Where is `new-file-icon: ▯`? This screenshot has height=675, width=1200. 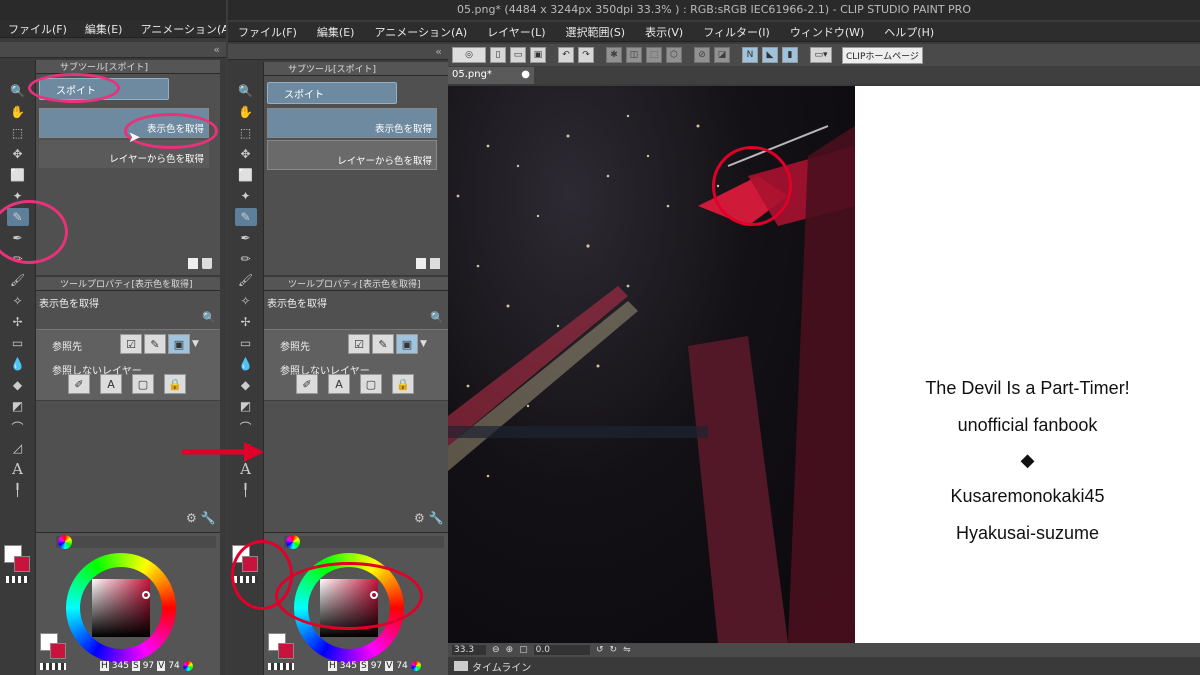 new-file-icon: ▯ is located at coordinates (498, 55).